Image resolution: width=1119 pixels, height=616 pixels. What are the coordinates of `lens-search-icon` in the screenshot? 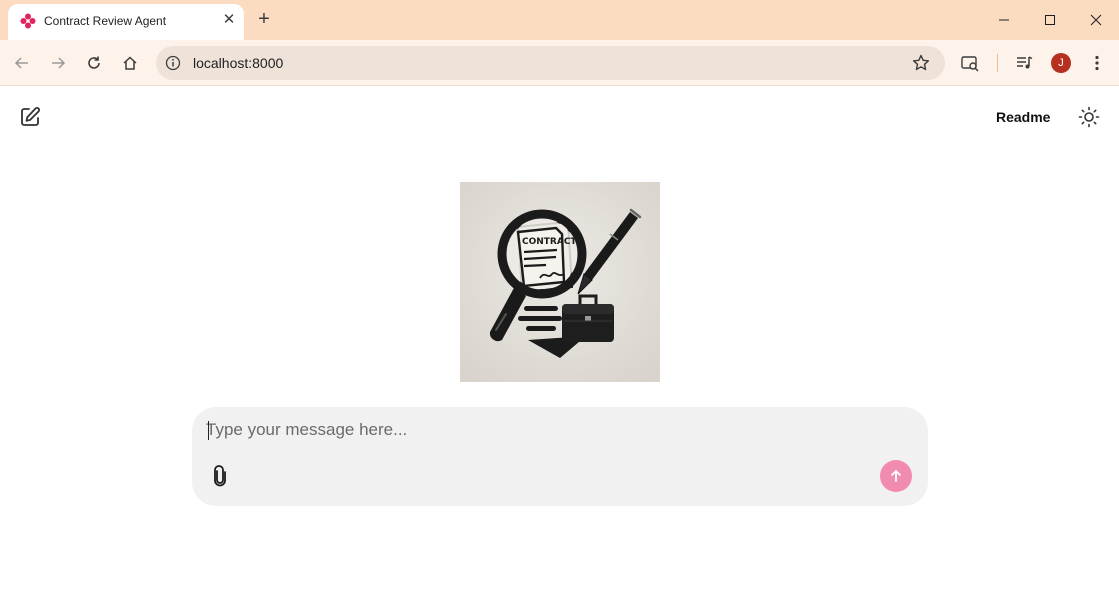 It's located at (970, 63).